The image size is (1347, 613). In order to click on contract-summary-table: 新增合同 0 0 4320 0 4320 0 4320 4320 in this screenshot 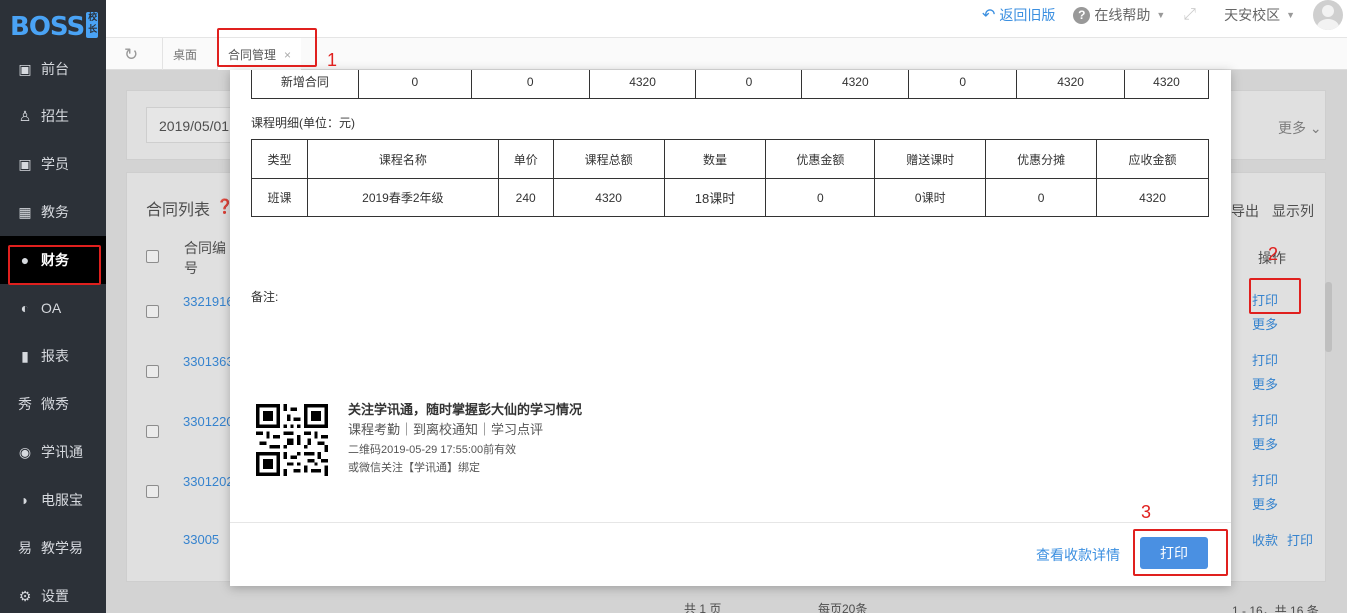, I will do `click(730, 84)`.